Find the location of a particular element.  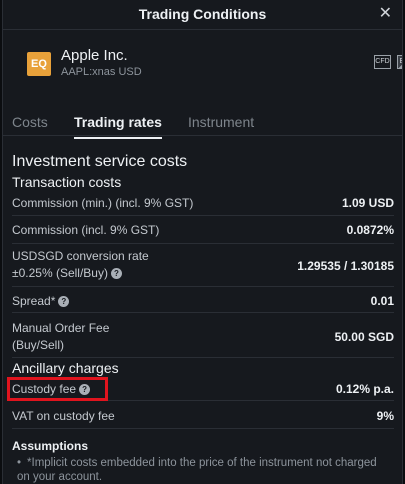

commission-min-label: Commission (min.) (incl. 9% GST) is located at coordinates (103, 203).